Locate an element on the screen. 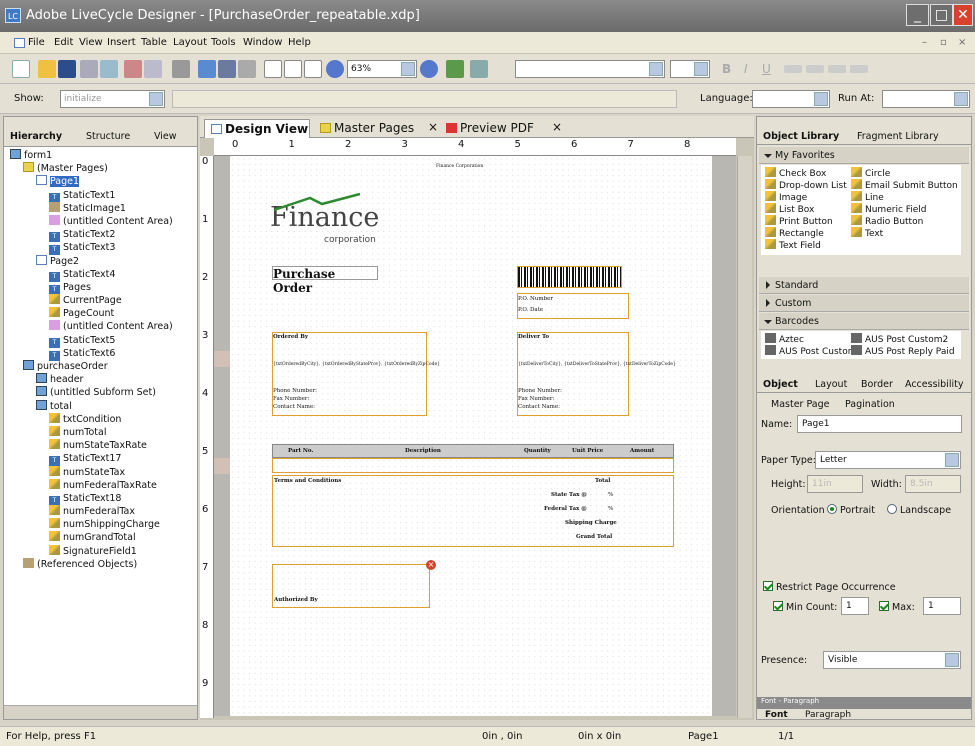 The image size is (975, 746). tree-item: T StaticText4 is located at coordinates (100, 275).